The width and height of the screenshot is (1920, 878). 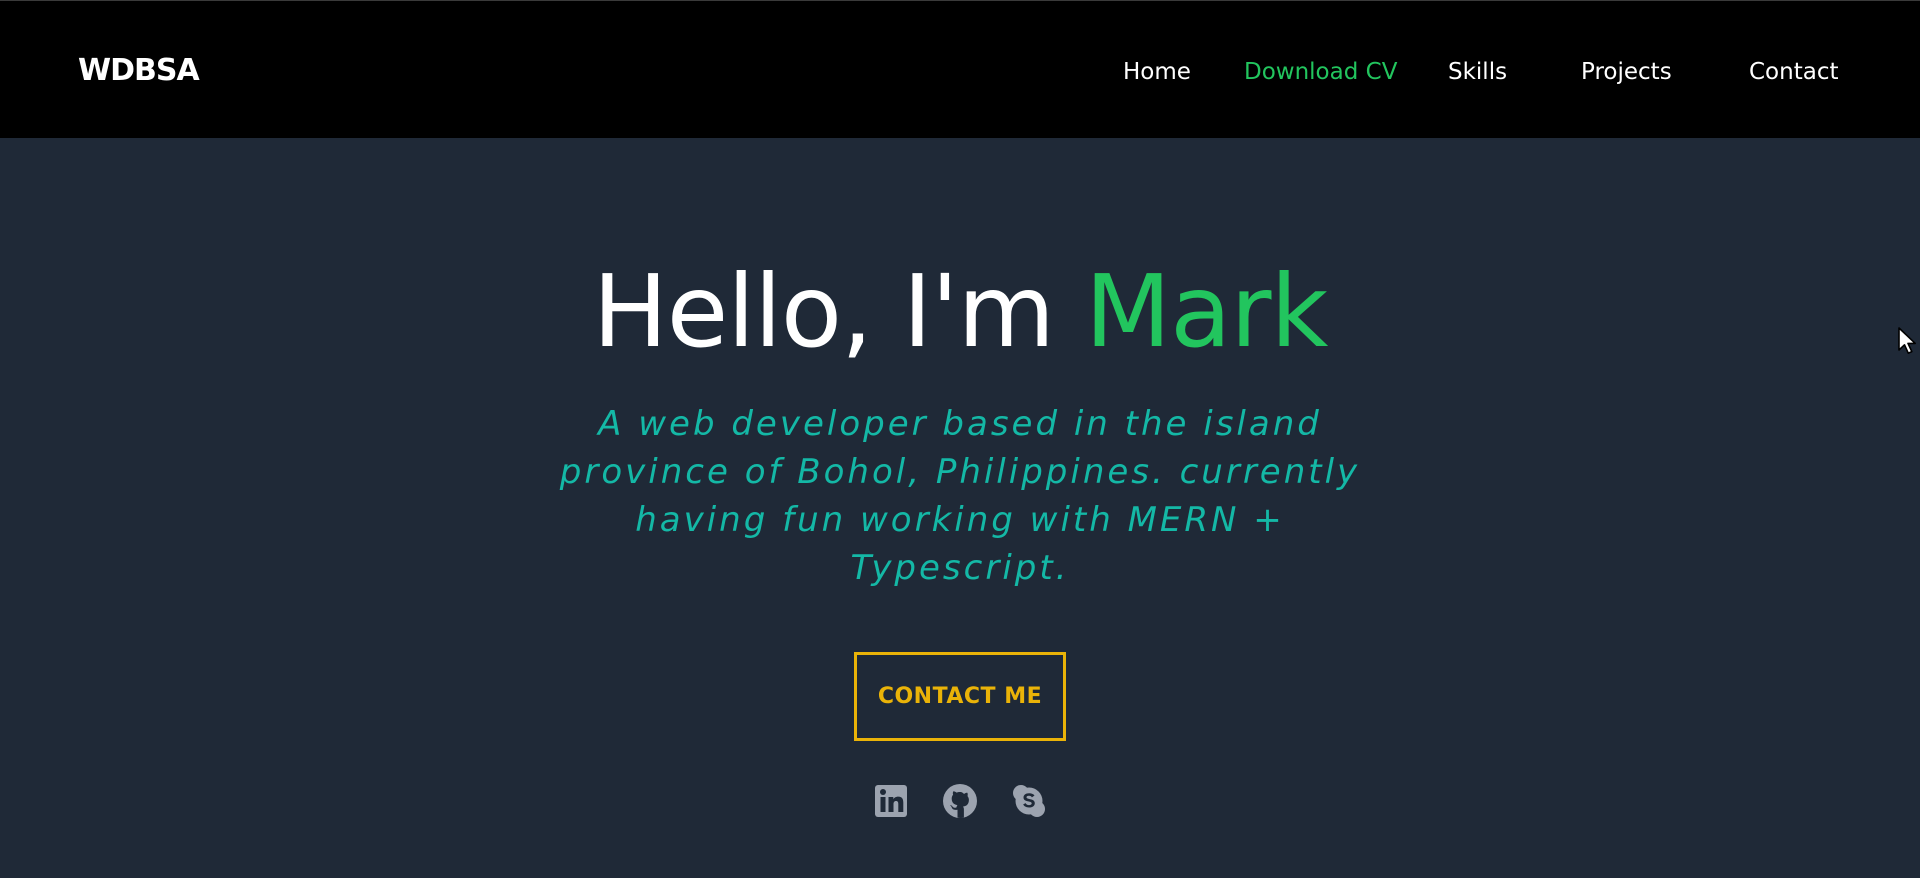 I want to click on site-logo: WDBSA, so click(x=139, y=71).